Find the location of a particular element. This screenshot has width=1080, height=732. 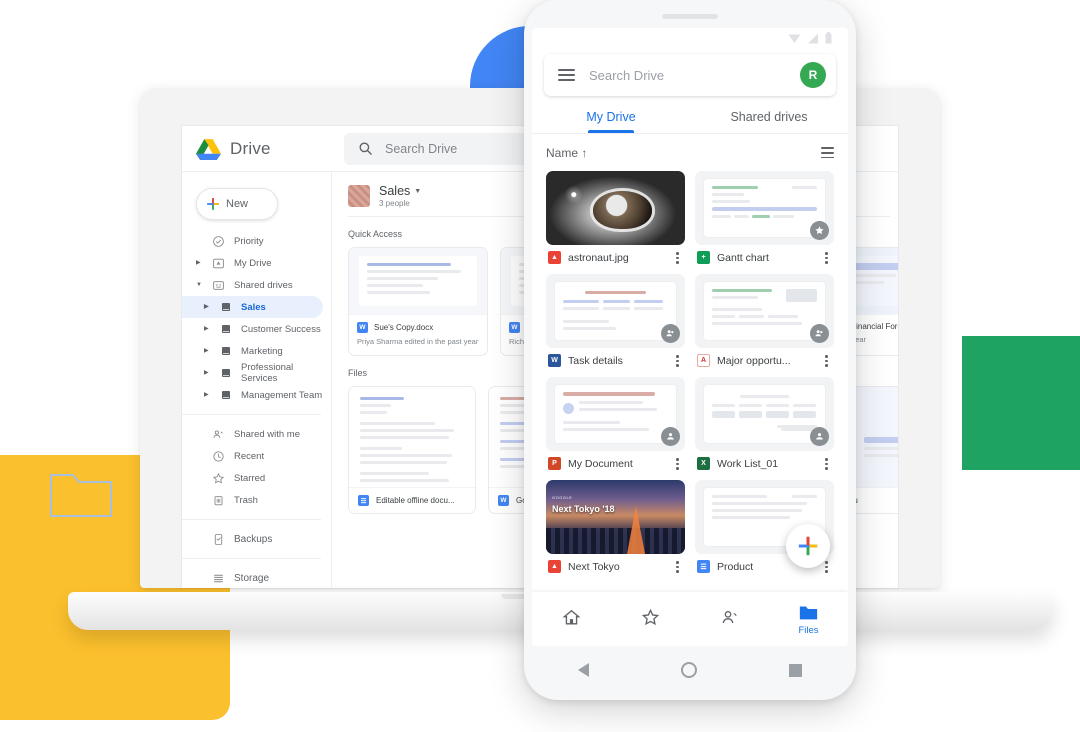

signal-icon is located at coordinates (813, 38).